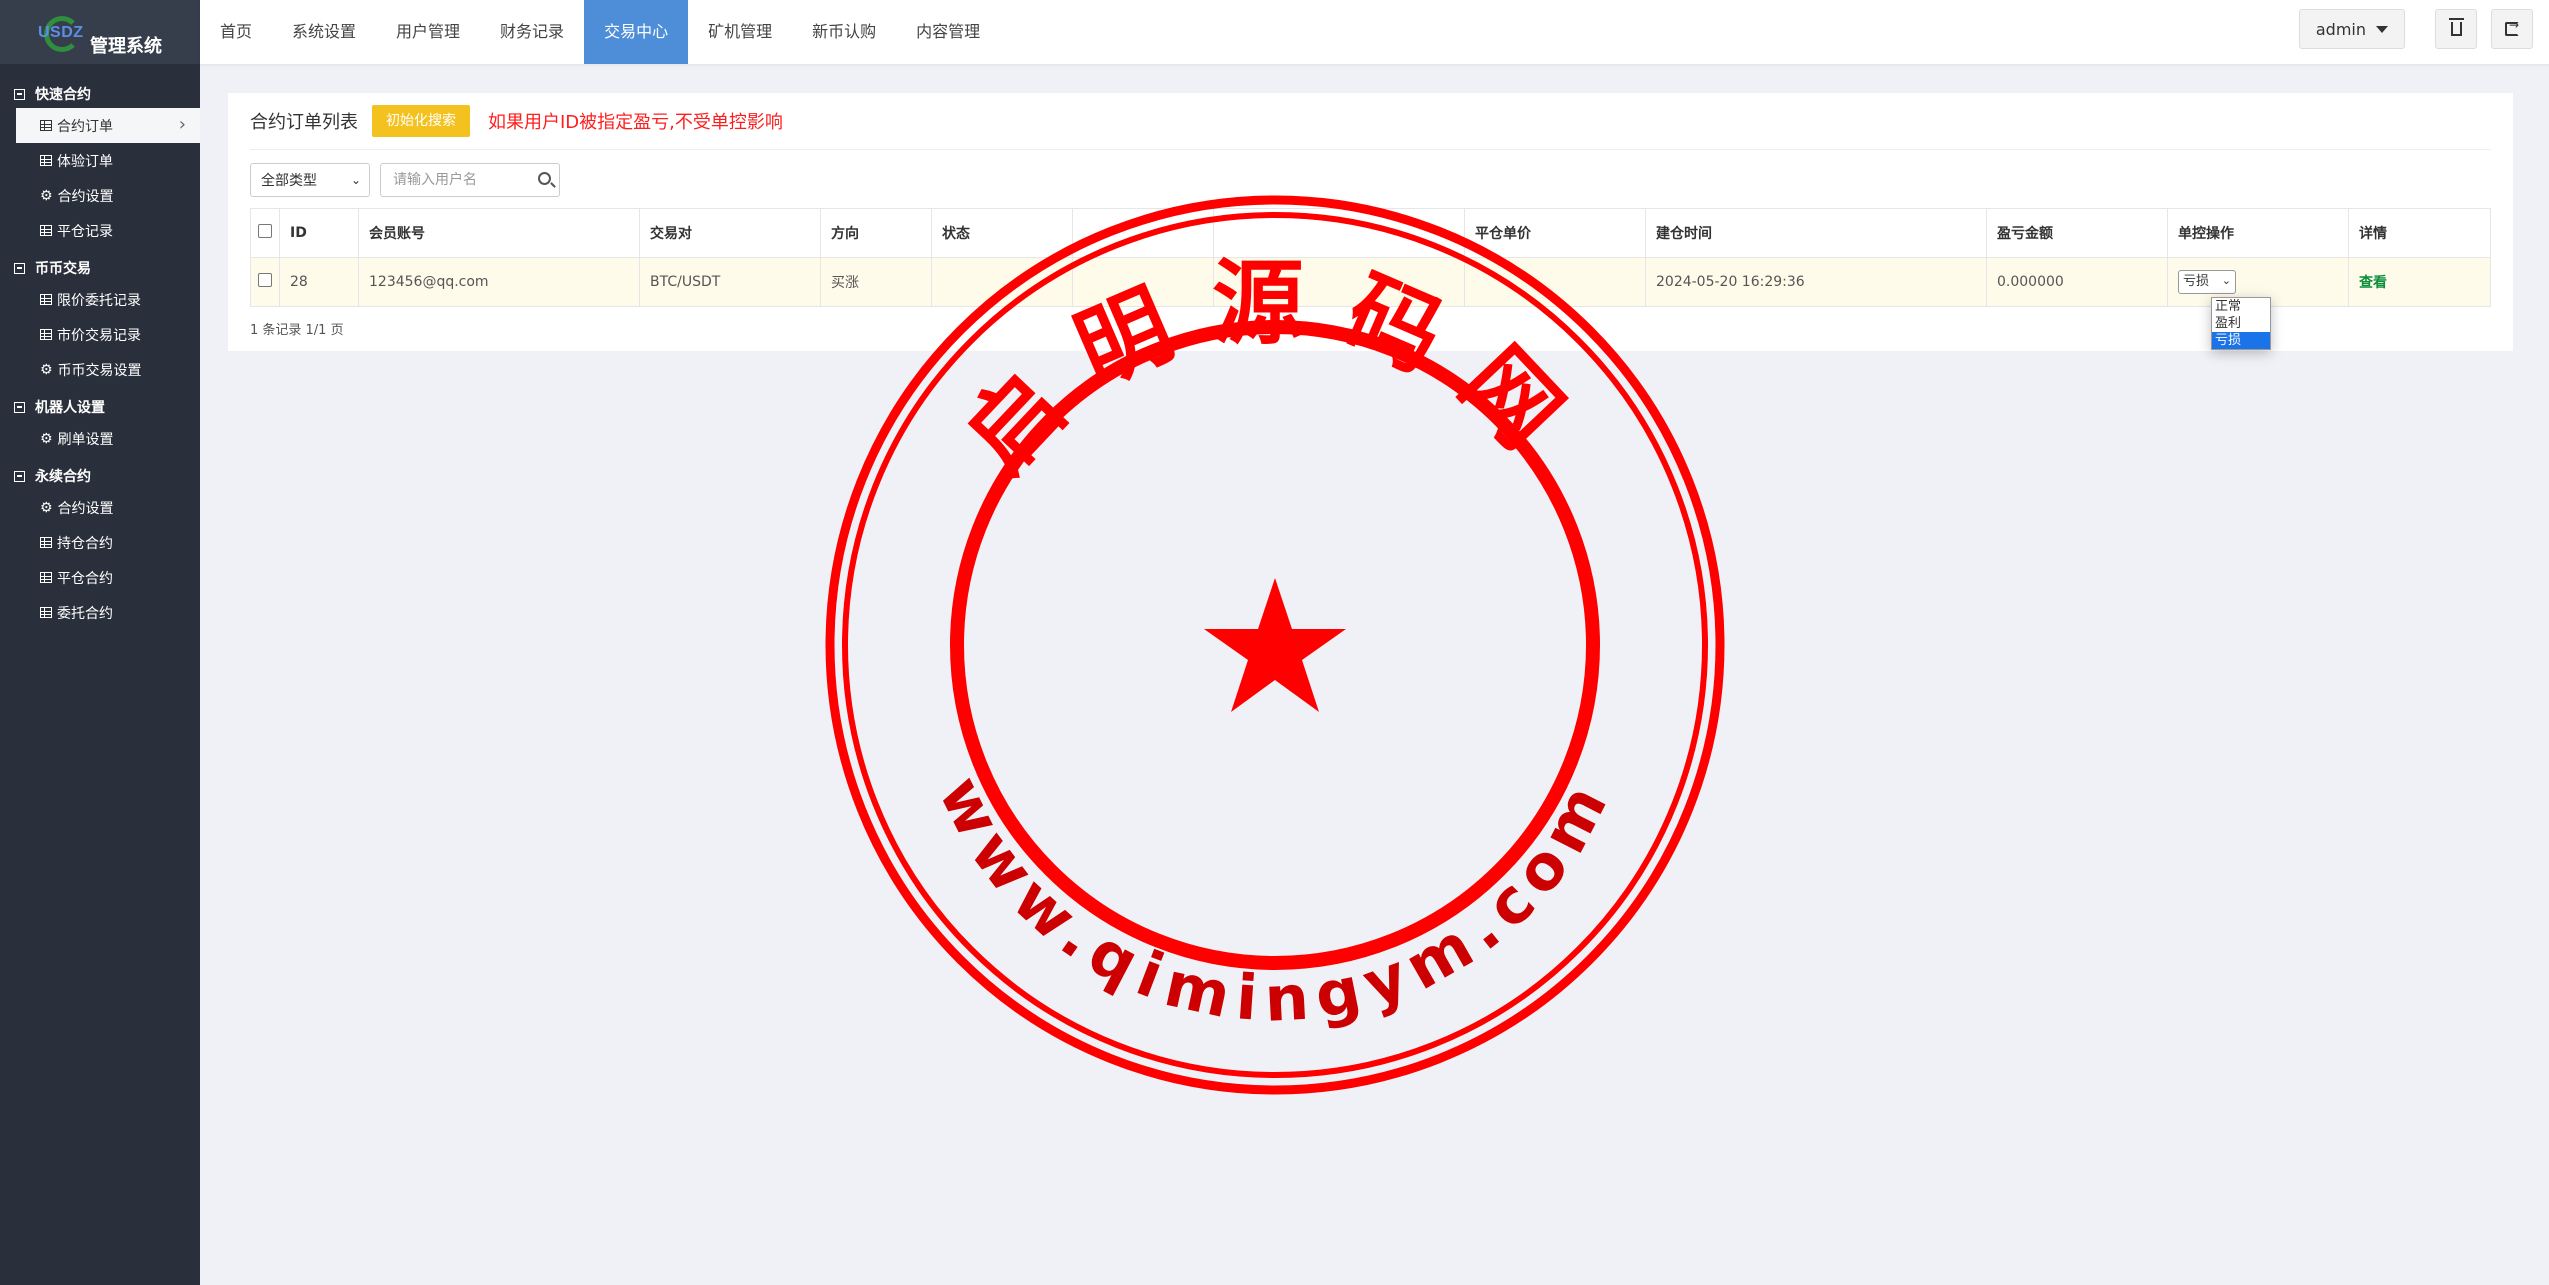 The width and height of the screenshot is (2549, 1285). I want to click on sidebar-item: 合约订单, so click(108, 125).